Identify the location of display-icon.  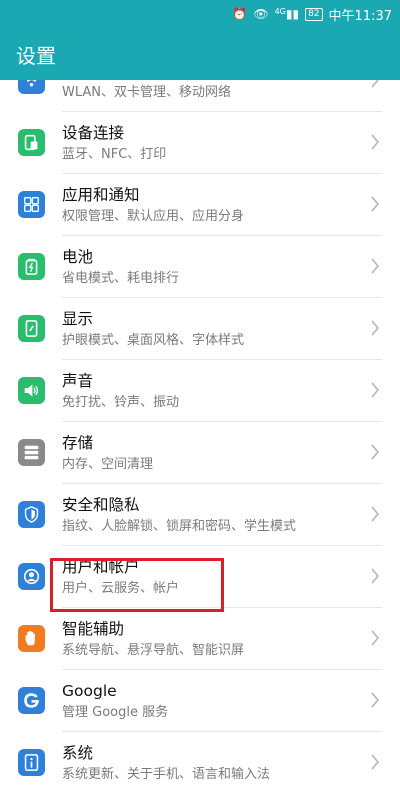
(31, 328).